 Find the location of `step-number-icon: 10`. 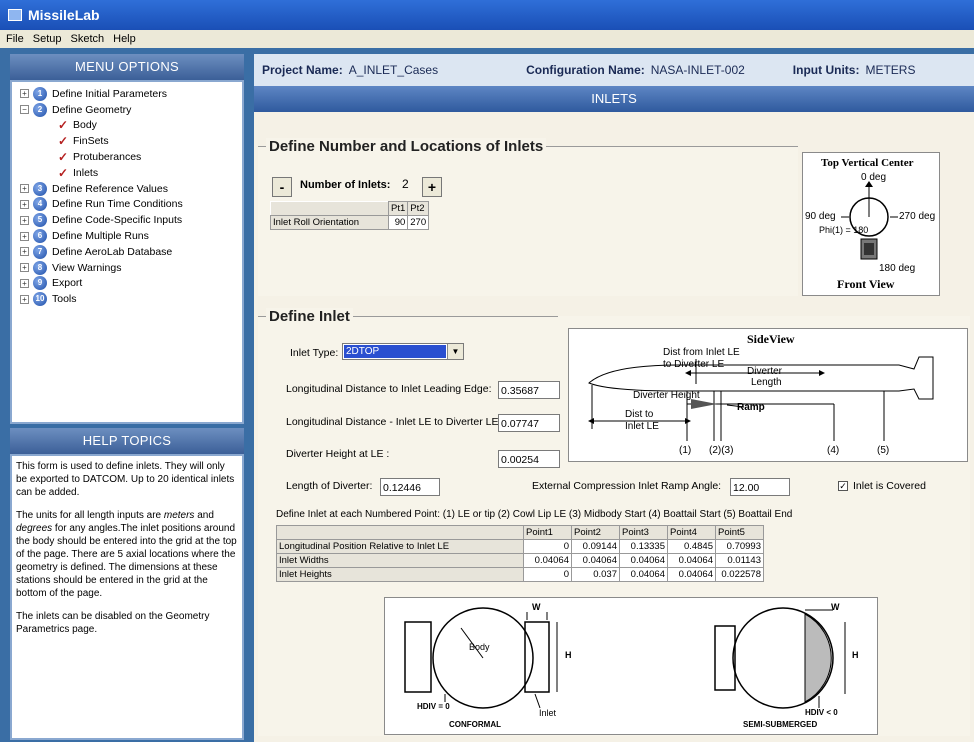

step-number-icon: 10 is located at coordinates (40, 299).